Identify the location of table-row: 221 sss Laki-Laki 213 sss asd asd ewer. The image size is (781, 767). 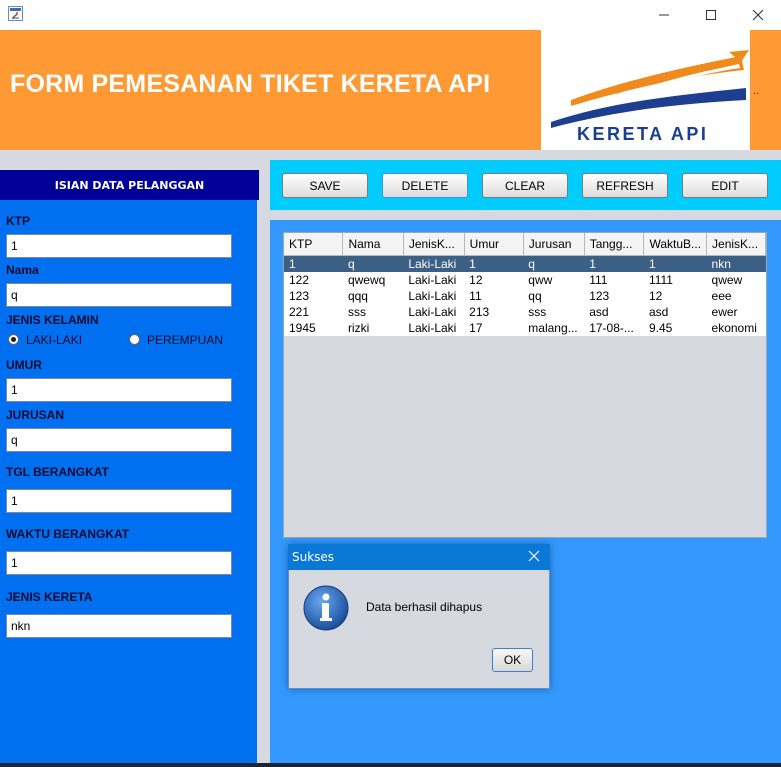
(525, 312).